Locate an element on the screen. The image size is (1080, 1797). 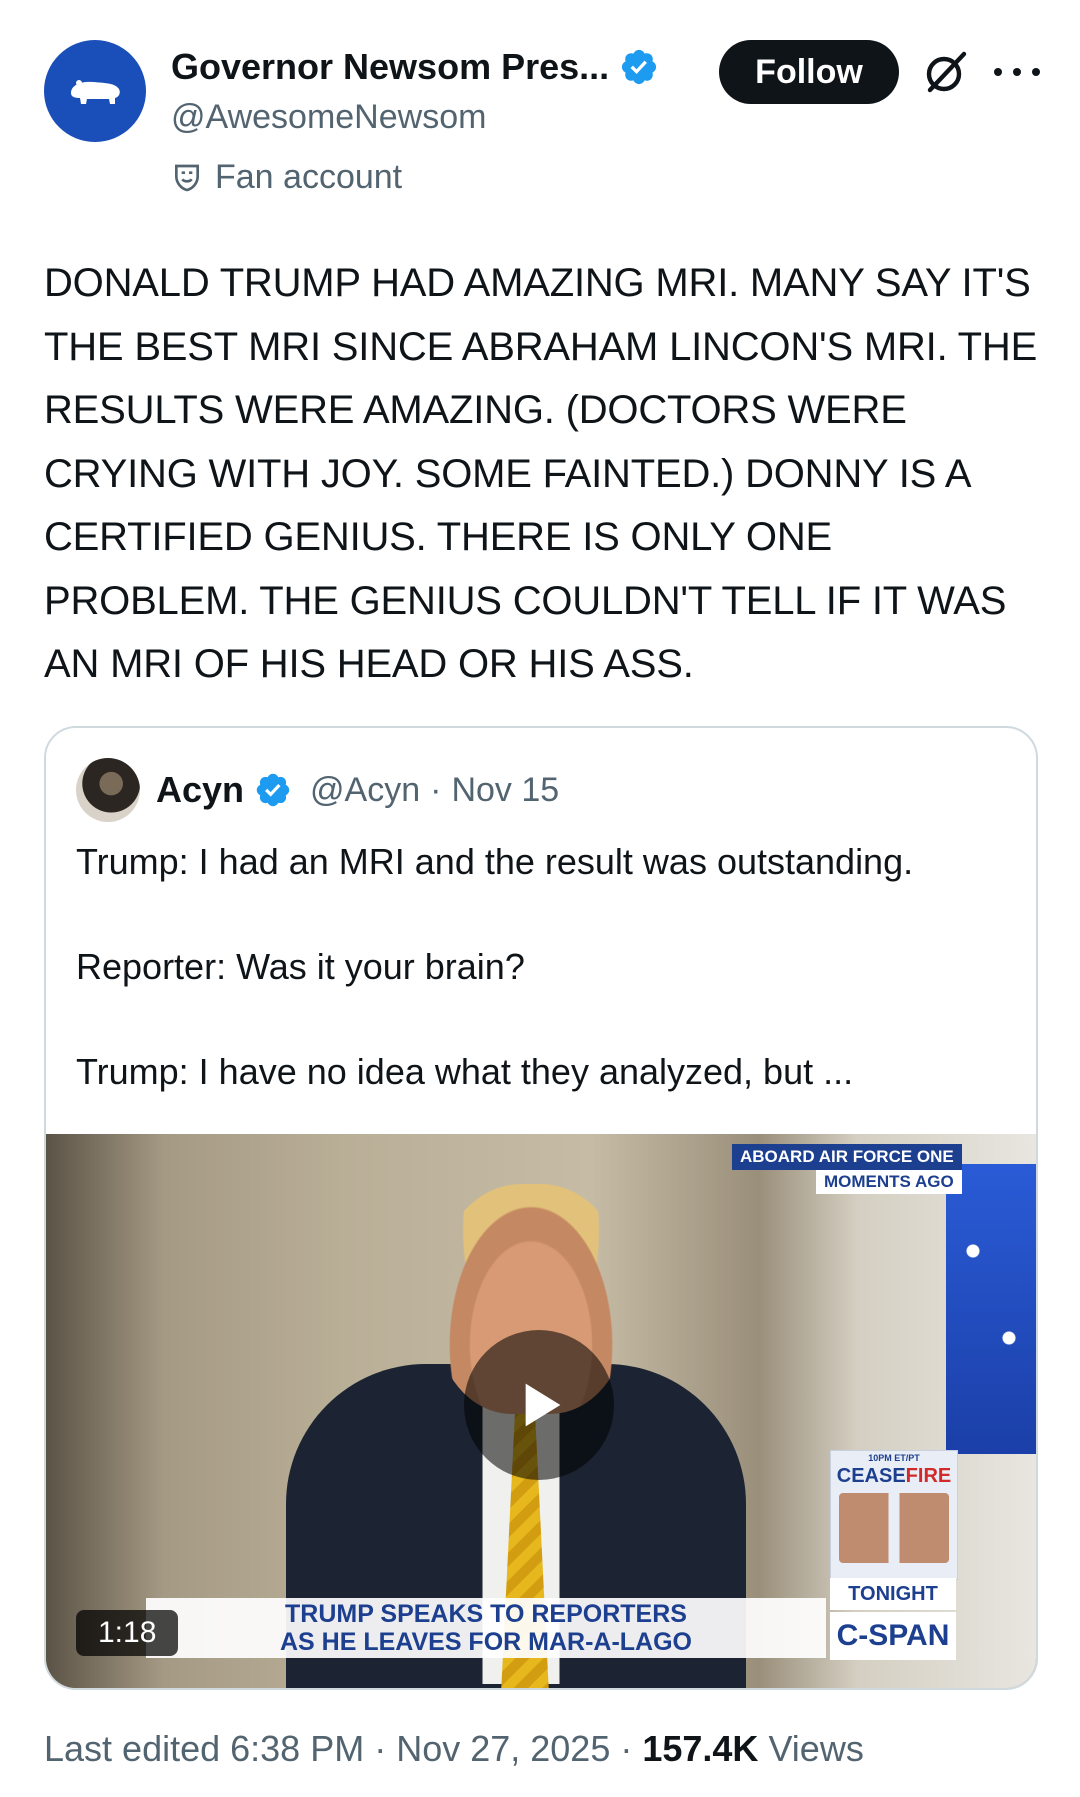
author-avatar is located at coordinates (95, 91).